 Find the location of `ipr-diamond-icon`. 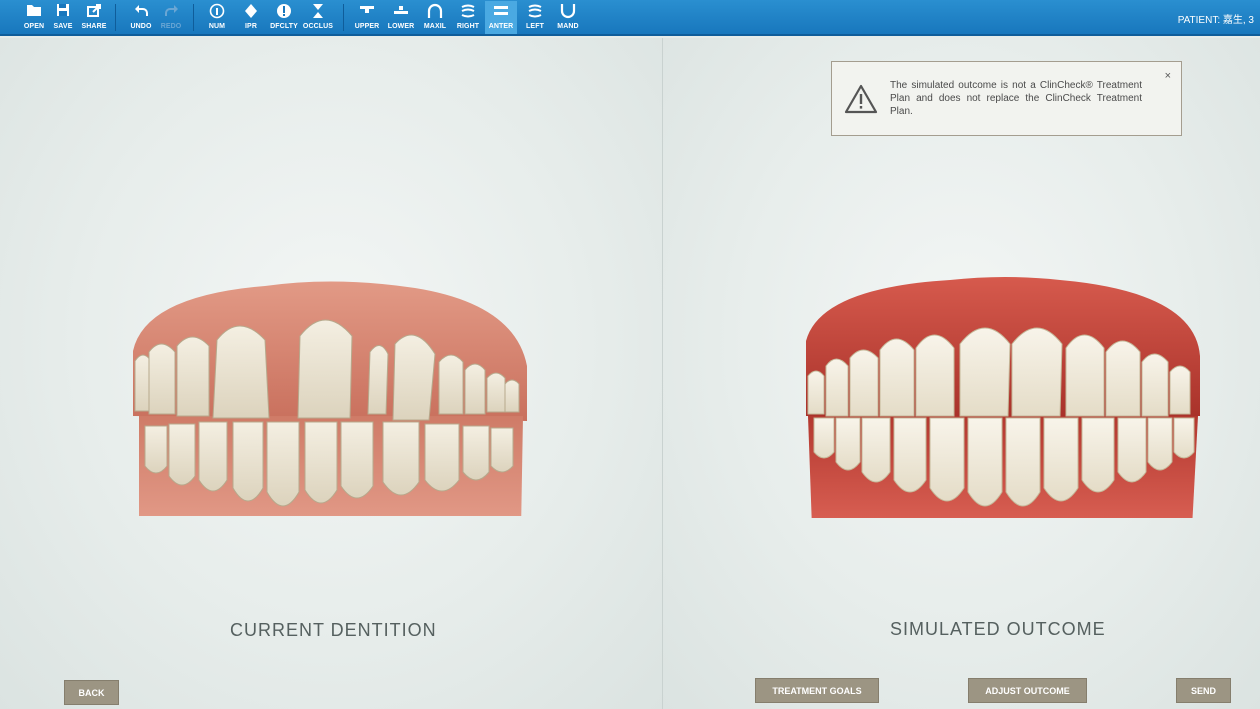

ipr-diamond-icon is located at coordinates (251, 13).